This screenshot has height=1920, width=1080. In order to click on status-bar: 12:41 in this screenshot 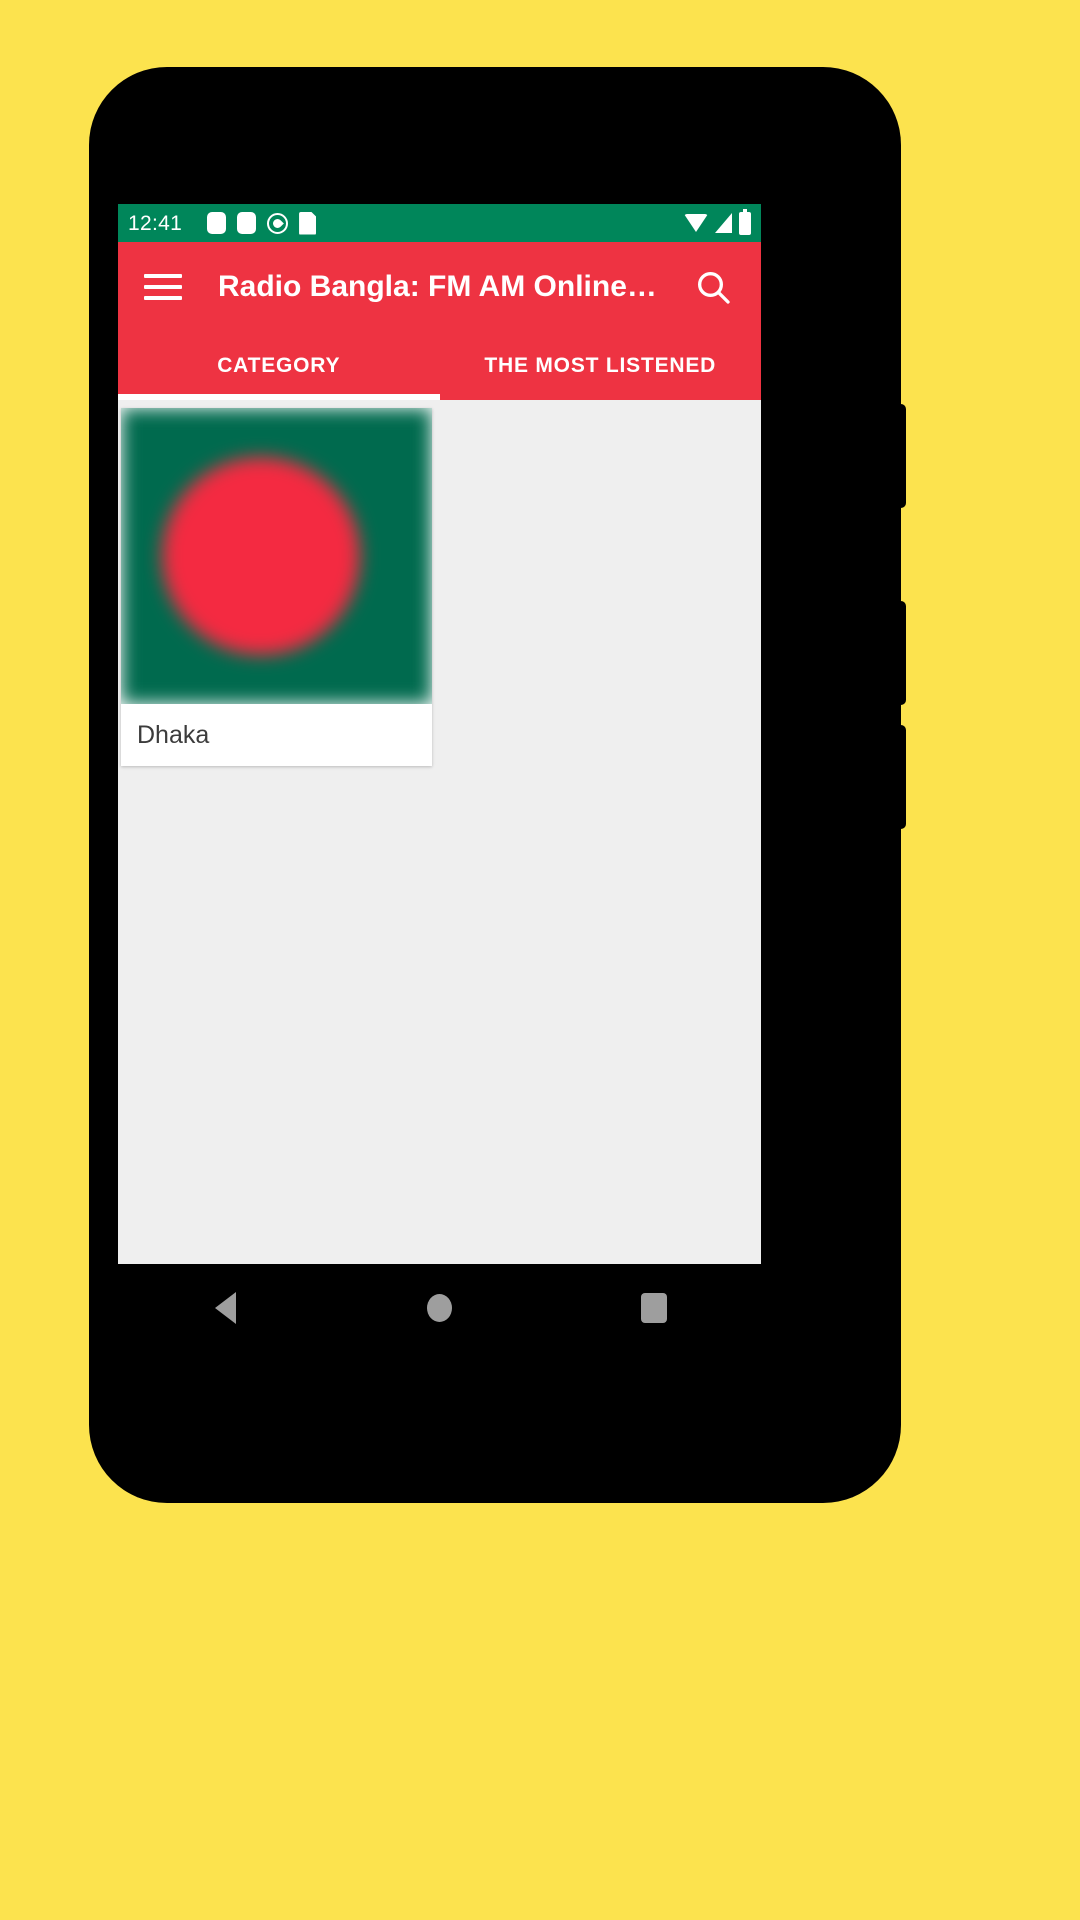, I will do `click(439, 223)`.